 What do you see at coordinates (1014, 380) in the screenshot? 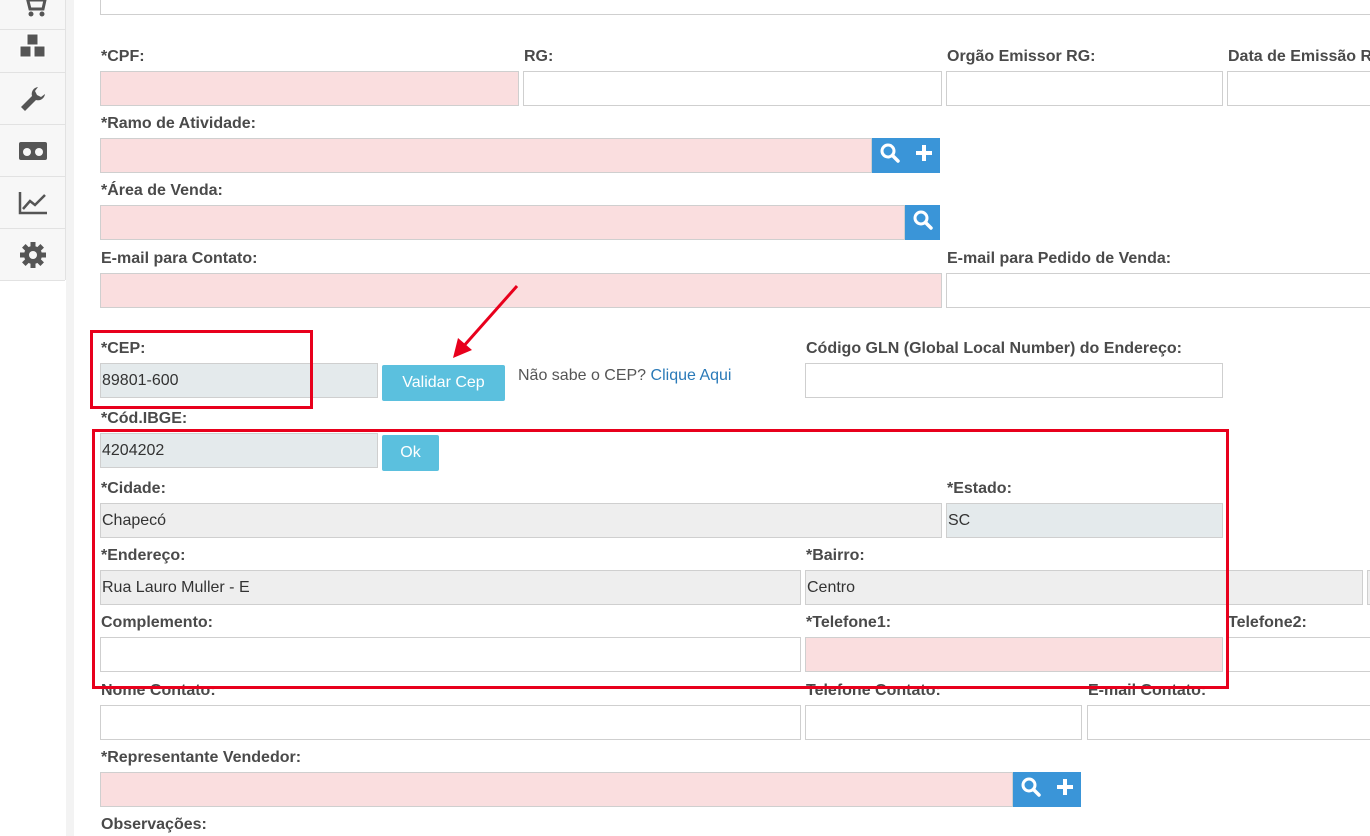
I see `gln-field` at bounding box center [1014, 380].